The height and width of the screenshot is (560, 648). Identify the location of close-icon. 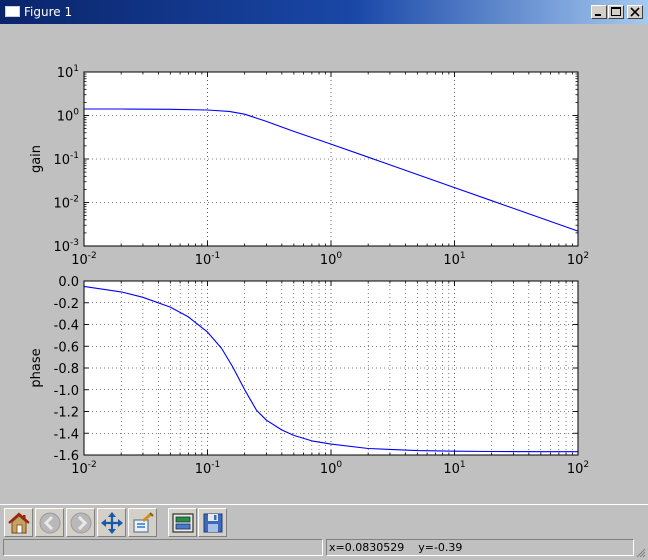
(635, 12).